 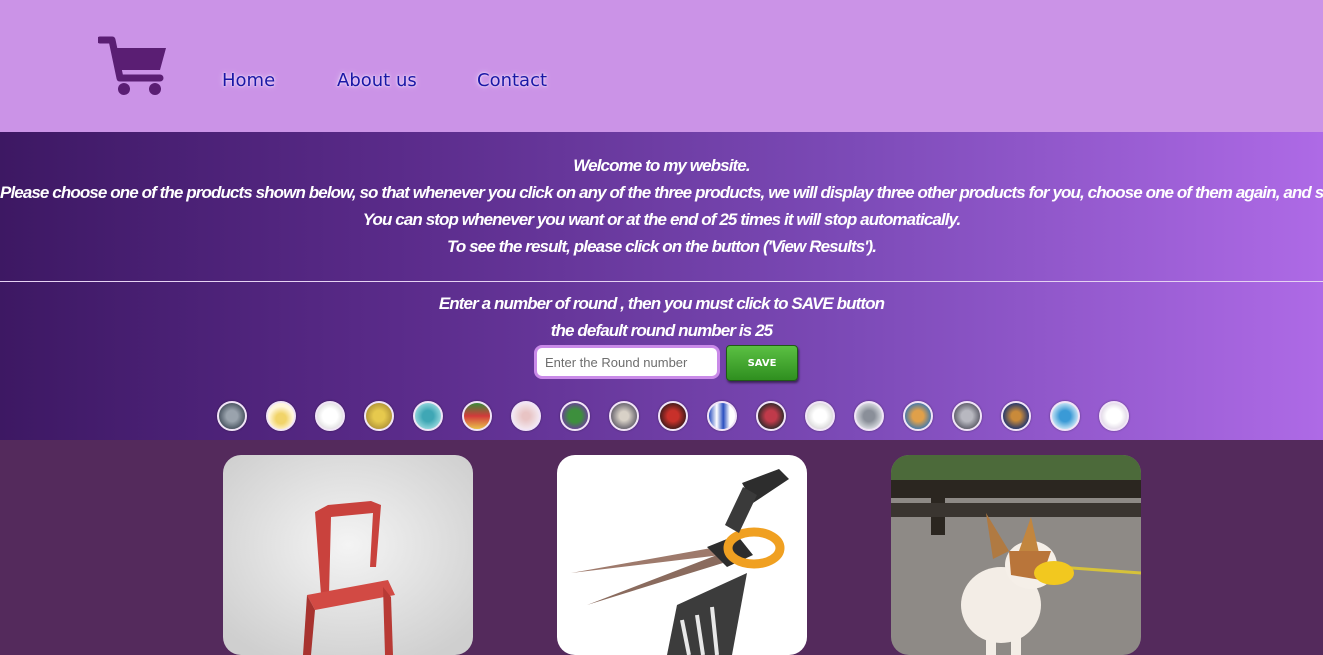 What do you see at coordinates (134, 66) in the screenshot?
I see `shopping-cart-icon` at bounding box center [134, 66].